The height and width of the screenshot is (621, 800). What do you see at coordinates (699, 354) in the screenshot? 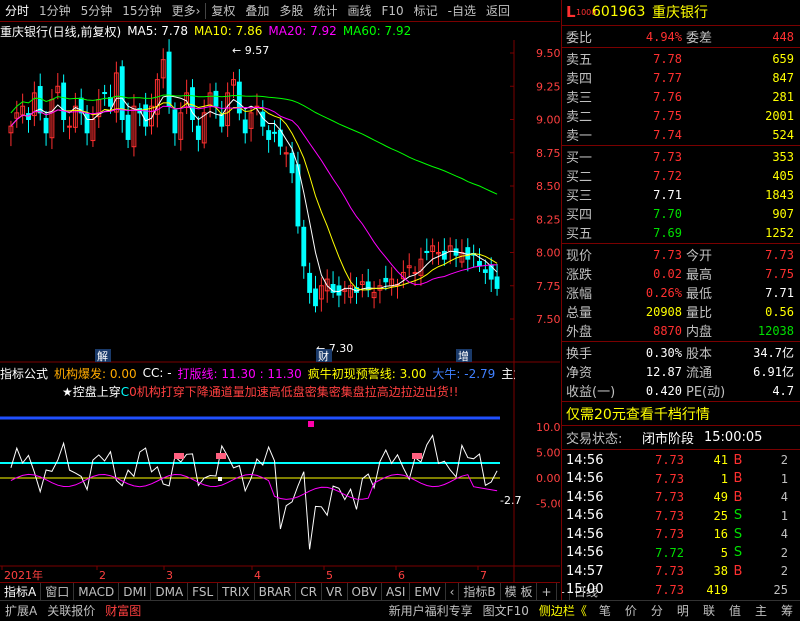
I see `stat2-label: 股本` at bounding box center [699, 354].